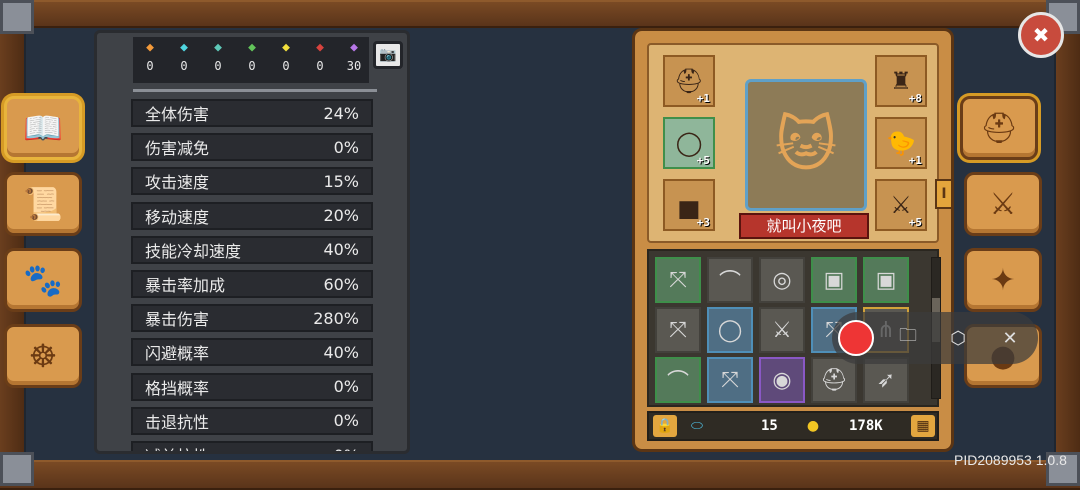 This screenshot has width=1080, height=490. What do you see at coordinates (354, 66) in the screenshot?
I see `currency-value: 30` at bounding box center [354, 66].